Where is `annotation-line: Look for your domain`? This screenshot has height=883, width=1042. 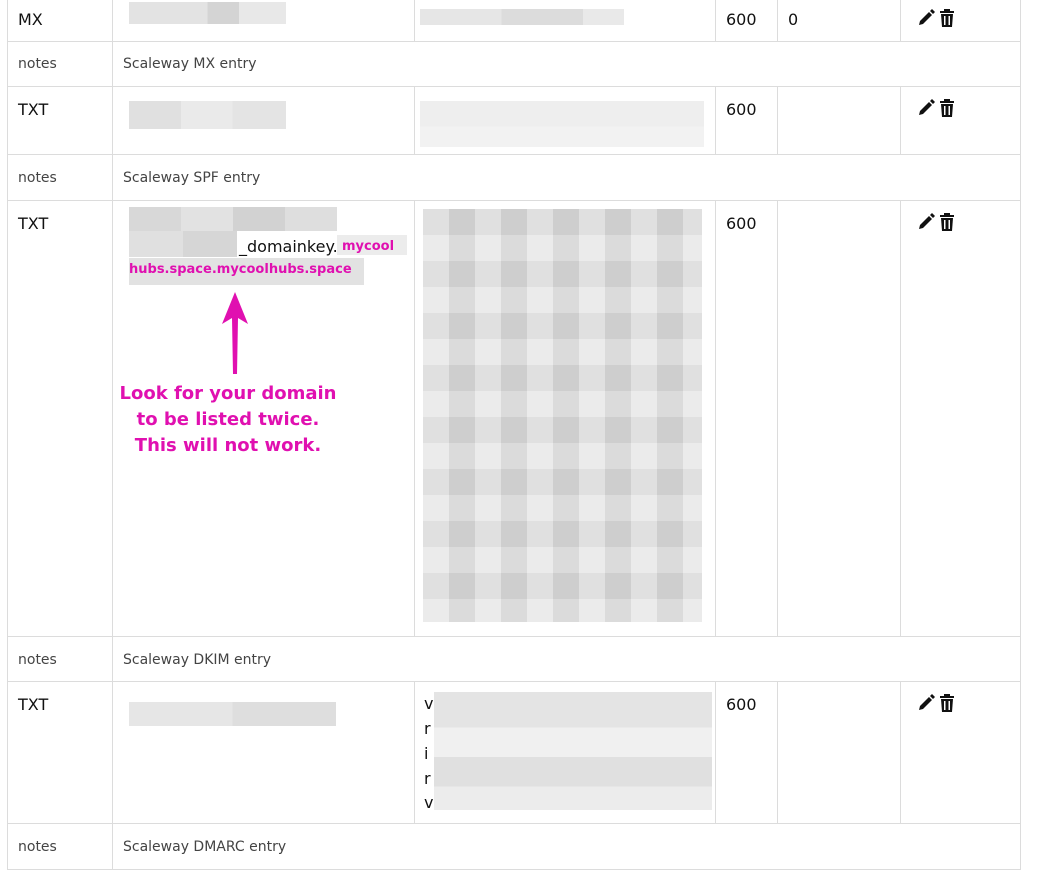
annotation-line: Look for your domain is located at coordinates (228, 393).